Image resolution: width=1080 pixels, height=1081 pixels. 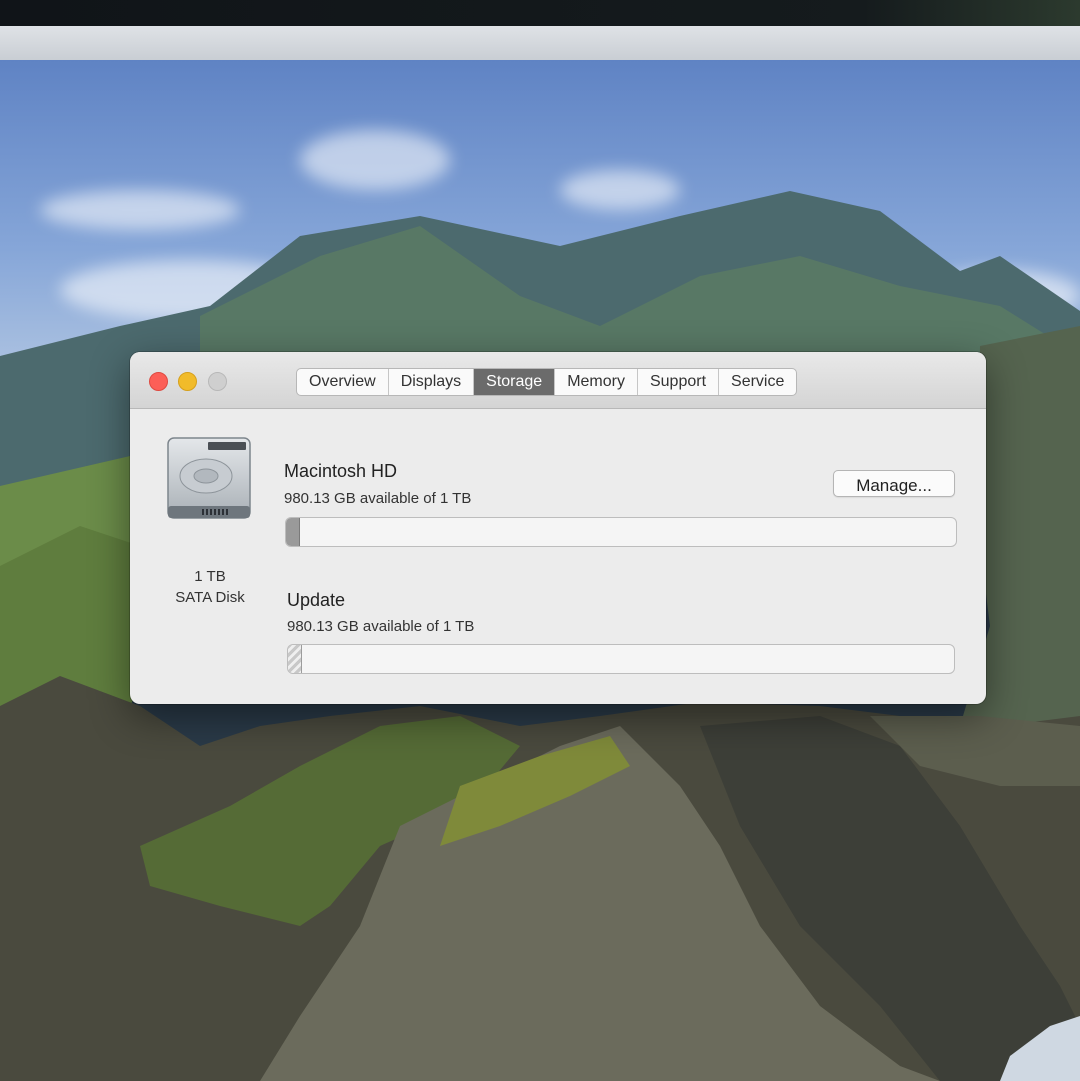 What do you see at coordinates (596, 382) in the screenshot?
I see `tab-memory: Memory` at bounding box center [596, 382].